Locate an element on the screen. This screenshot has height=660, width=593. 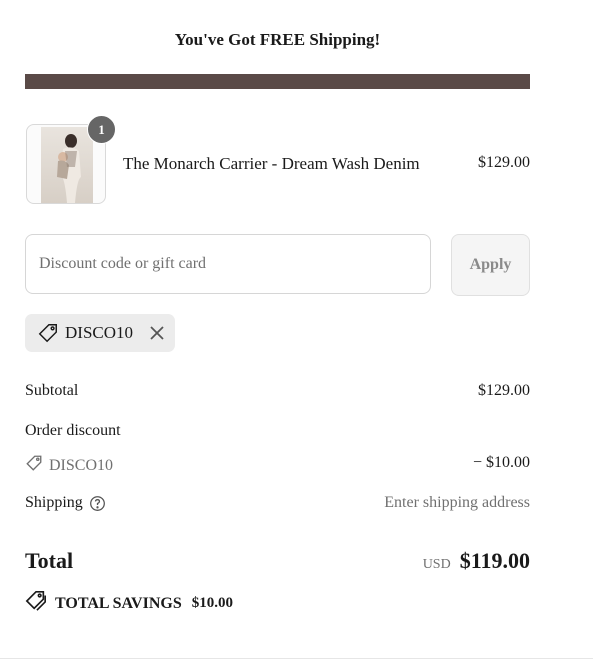
double-tag-icon is located at coordinates (36, 603).